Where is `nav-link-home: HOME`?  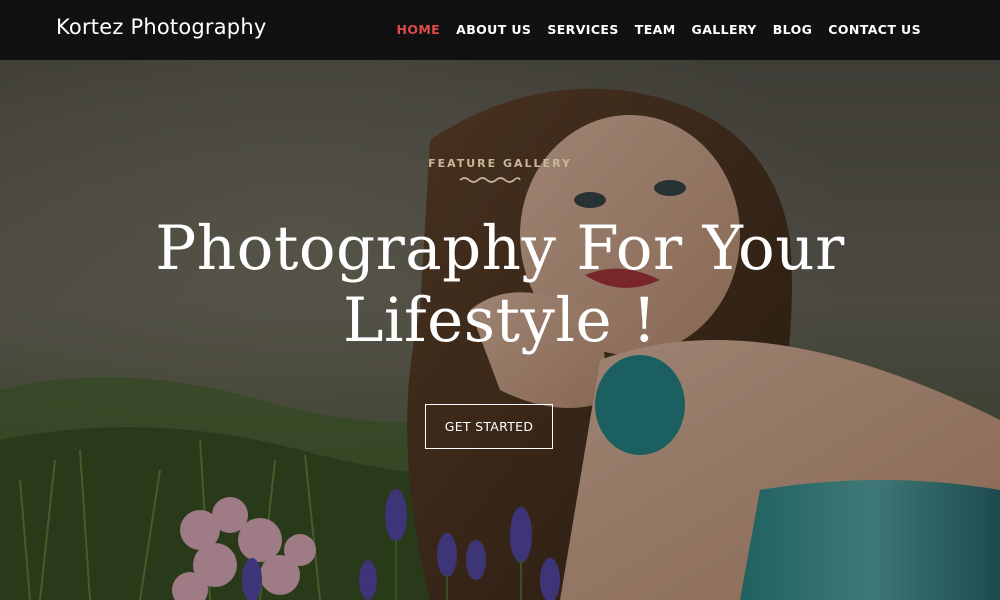 nav-link-home: HOME is located at coordinates (418, 29).